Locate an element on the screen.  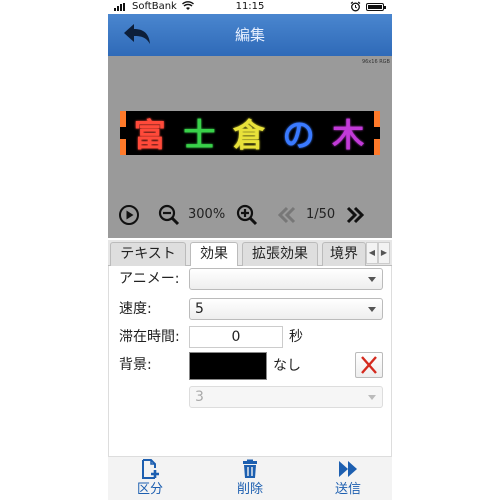
segment-button: 区分 is located at coordinates (150, 478).